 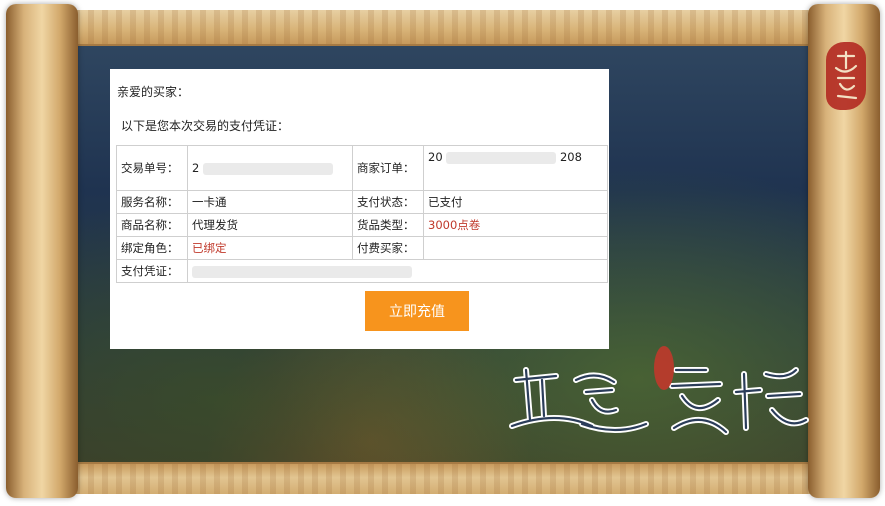 I want to click on bound-role-label: 绑定角色：, so click(x=152, y=248).